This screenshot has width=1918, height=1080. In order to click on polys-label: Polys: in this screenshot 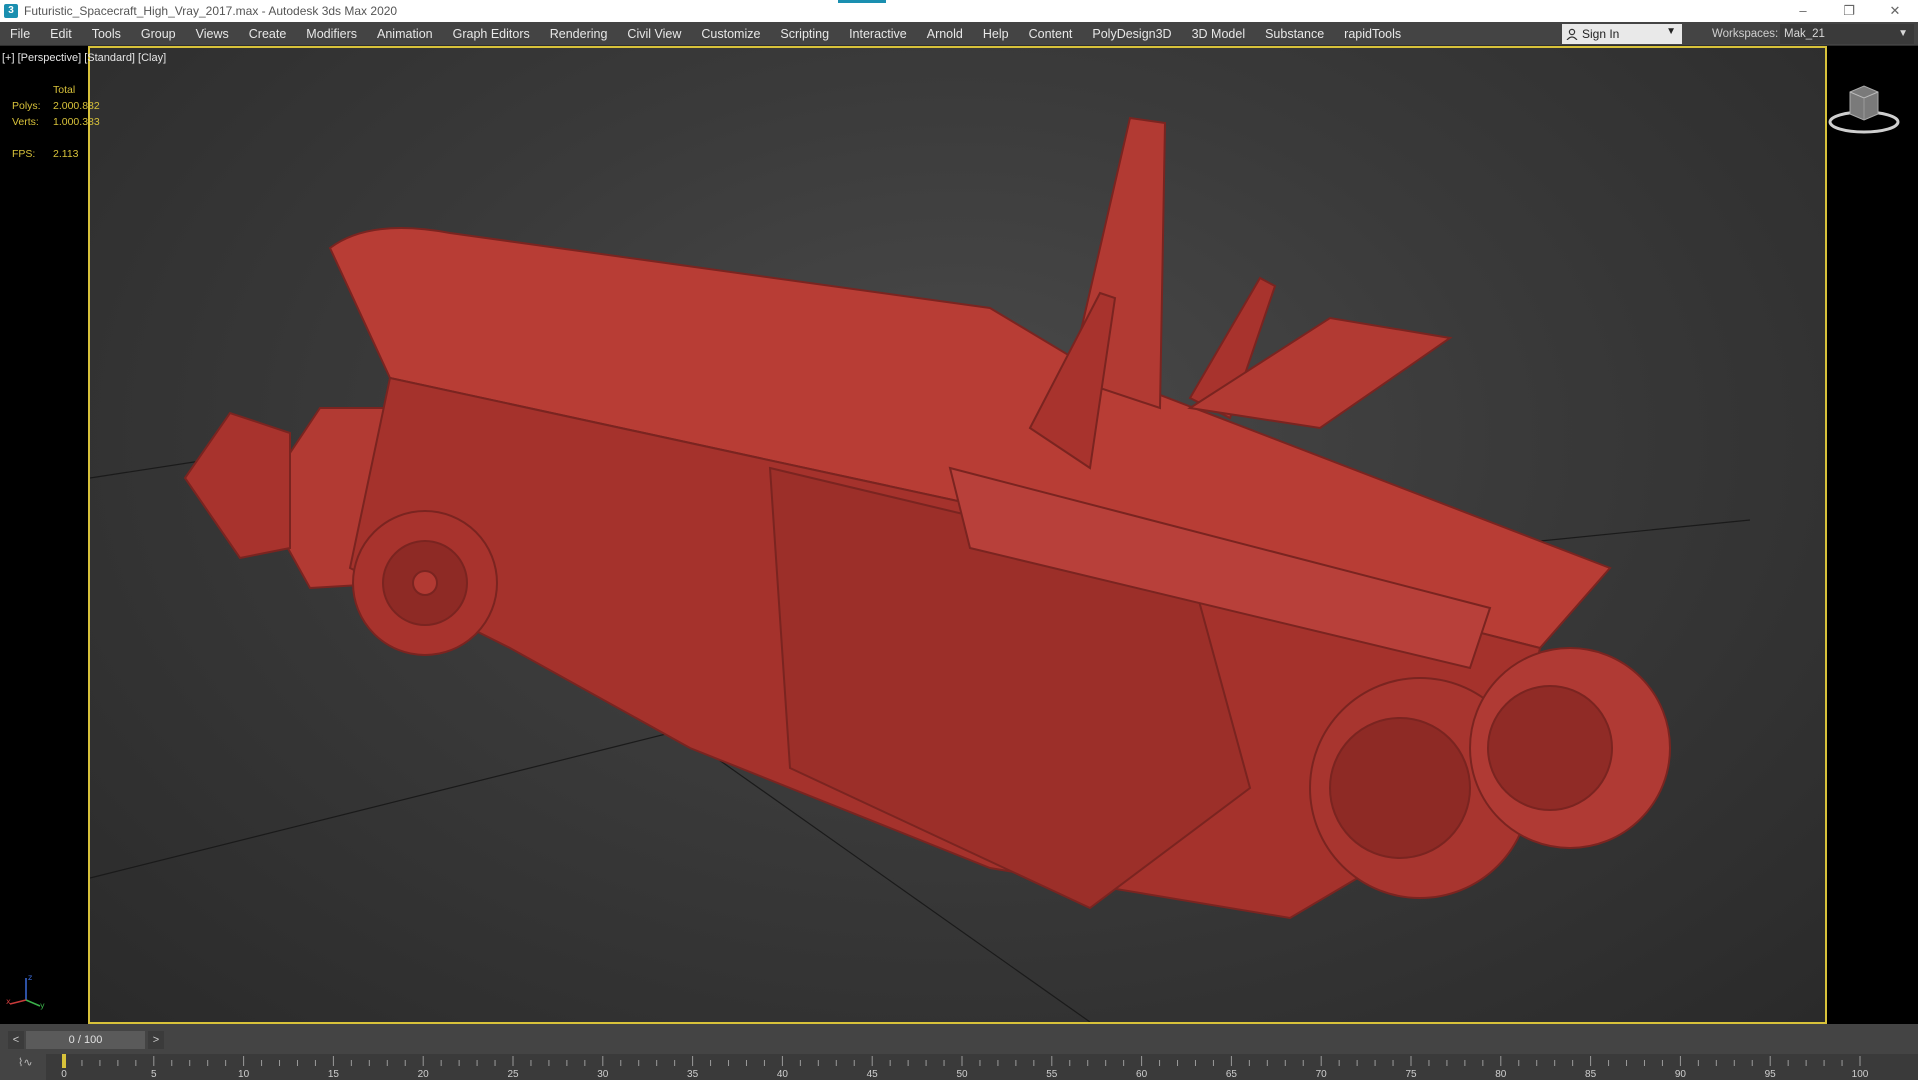, I will do `click(26, 106)`.